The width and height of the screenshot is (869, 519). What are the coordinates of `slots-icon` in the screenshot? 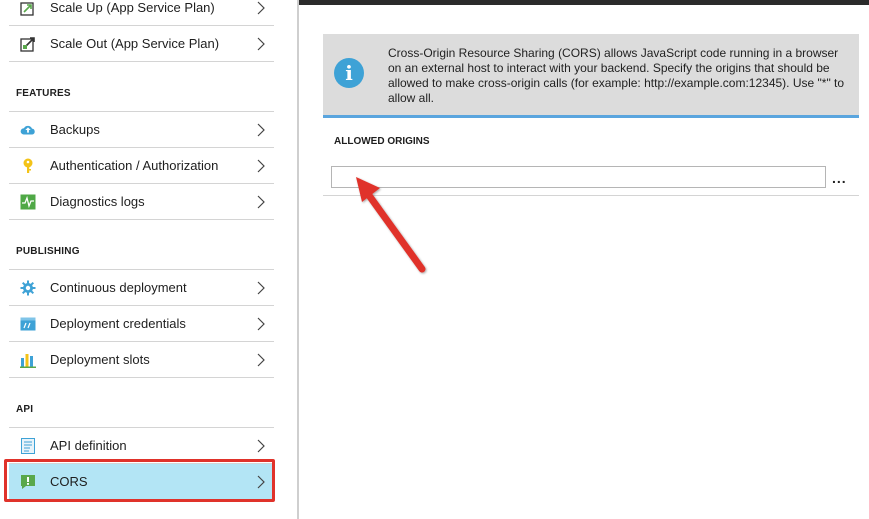 It's located at (28, 360).